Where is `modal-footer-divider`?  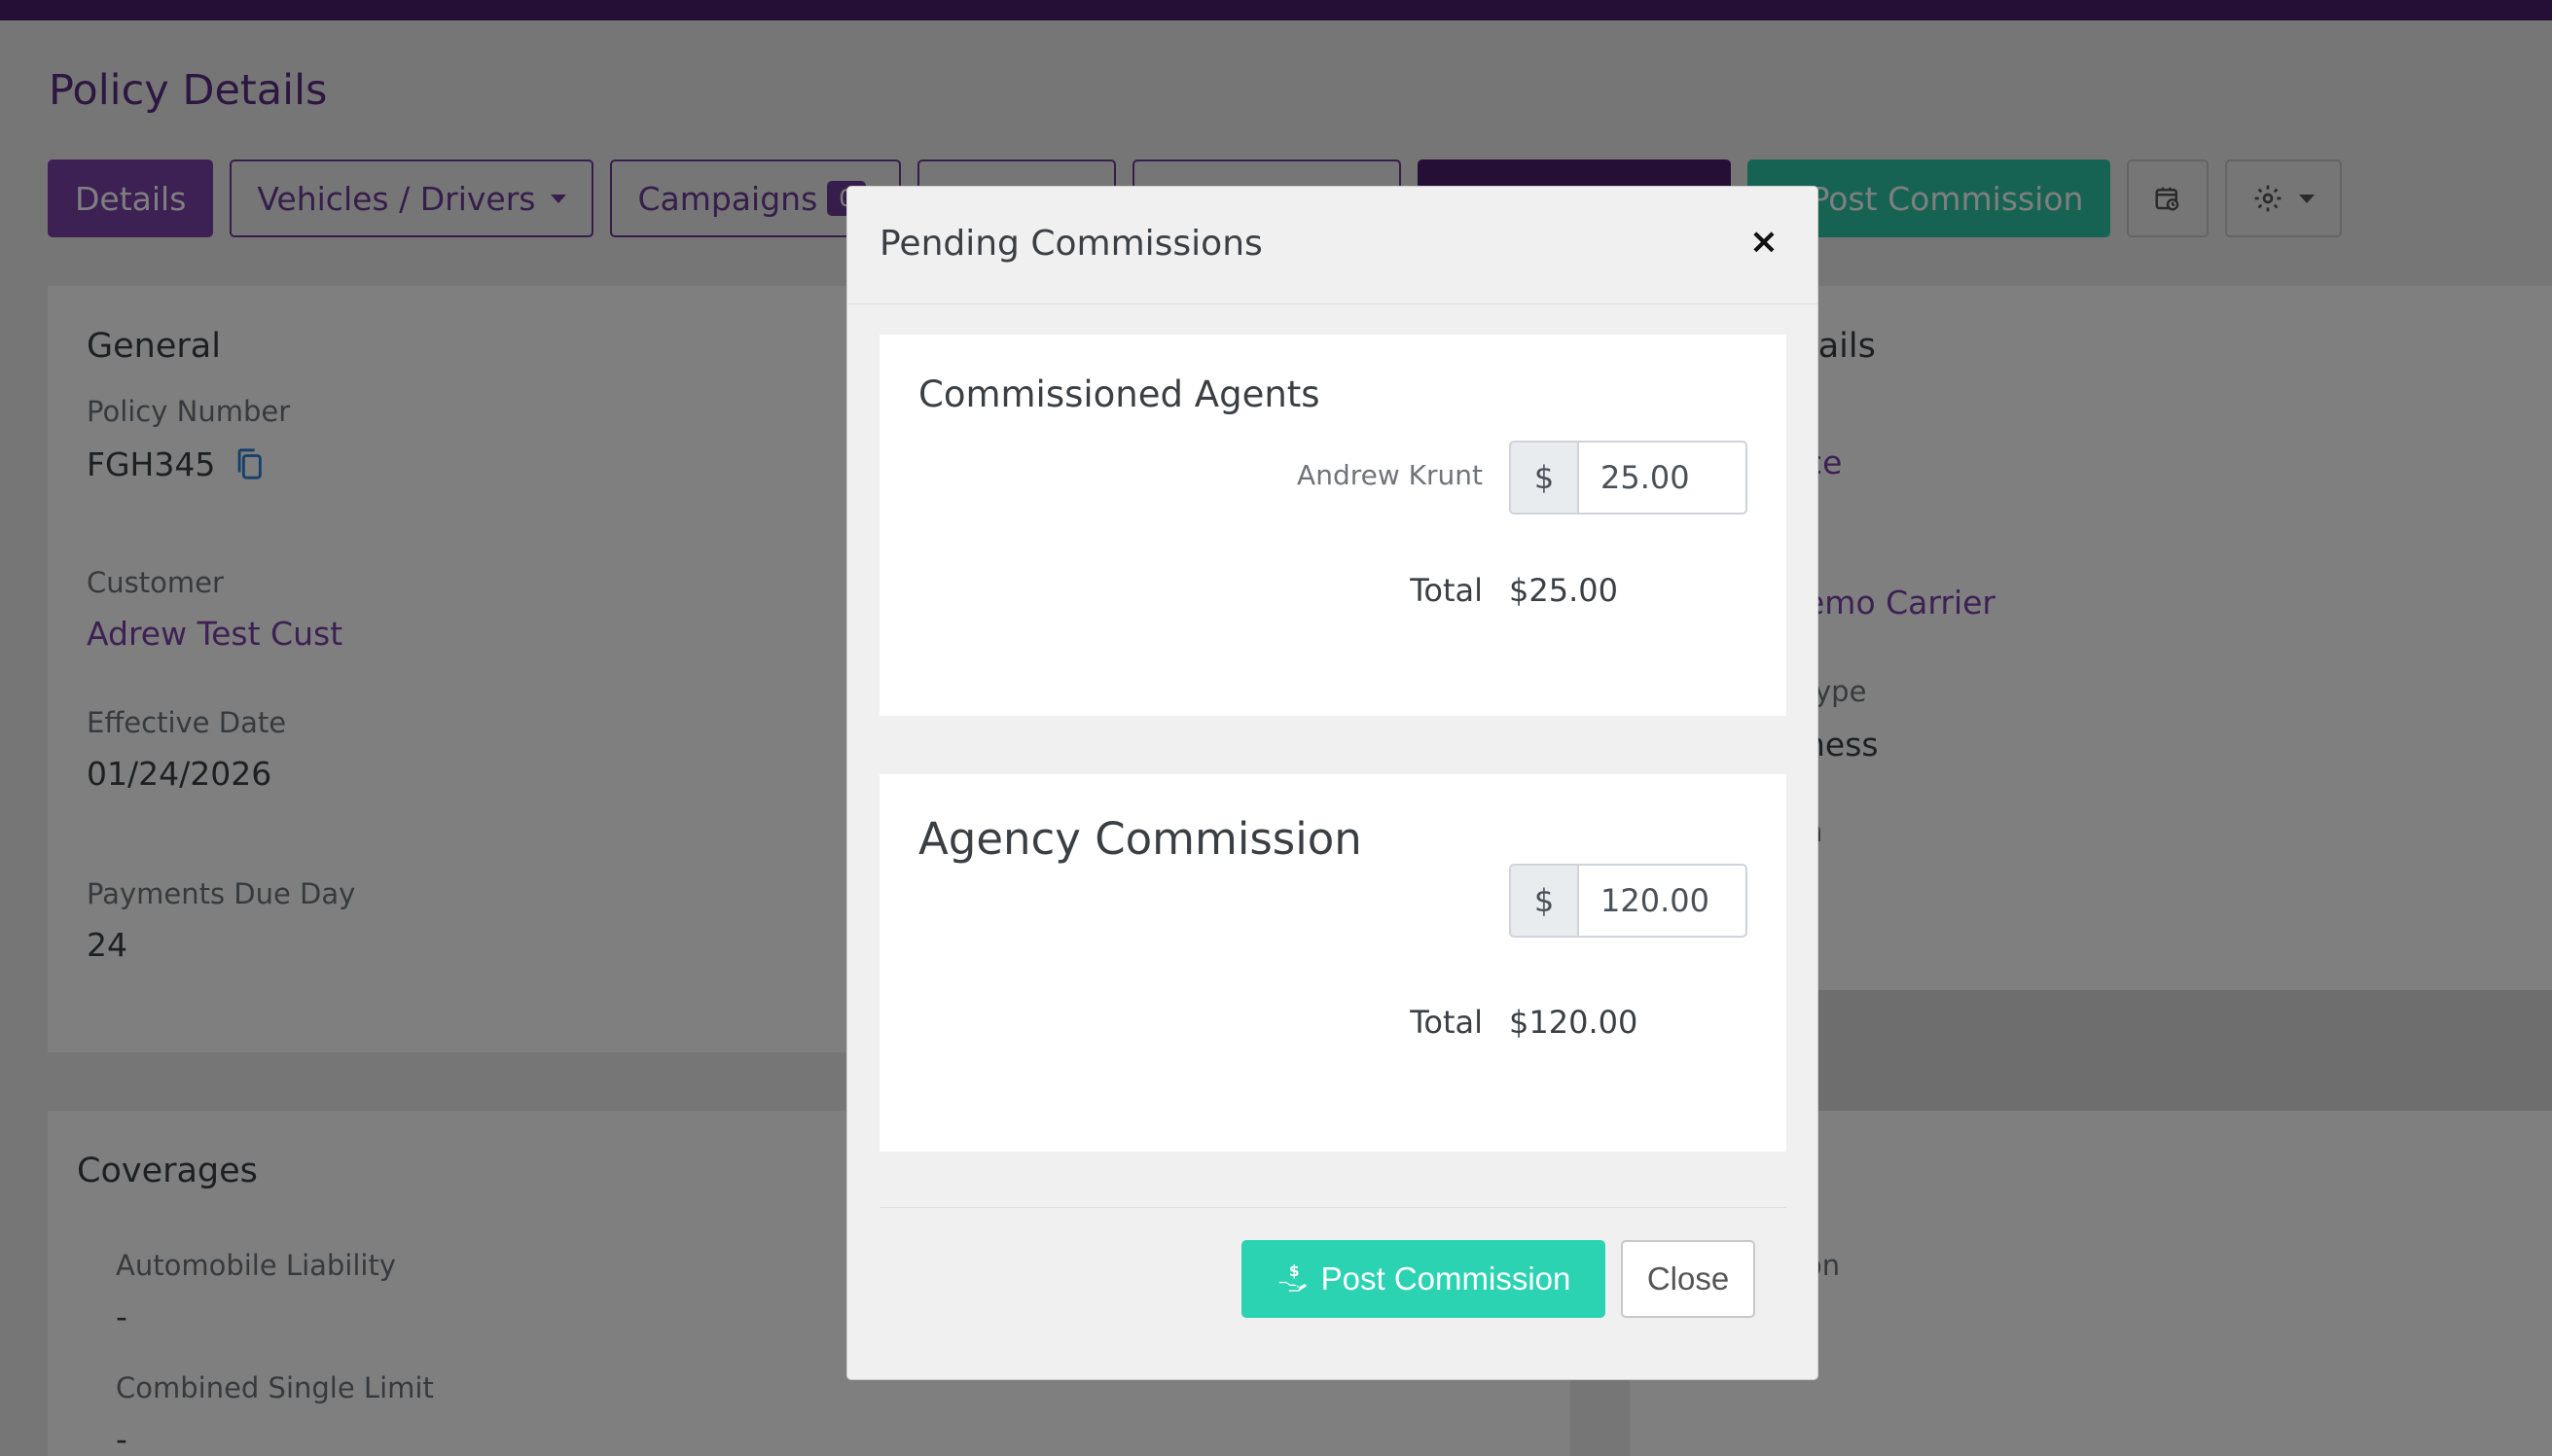 modal-footer-divider is located at coordinates (1333, 1207).